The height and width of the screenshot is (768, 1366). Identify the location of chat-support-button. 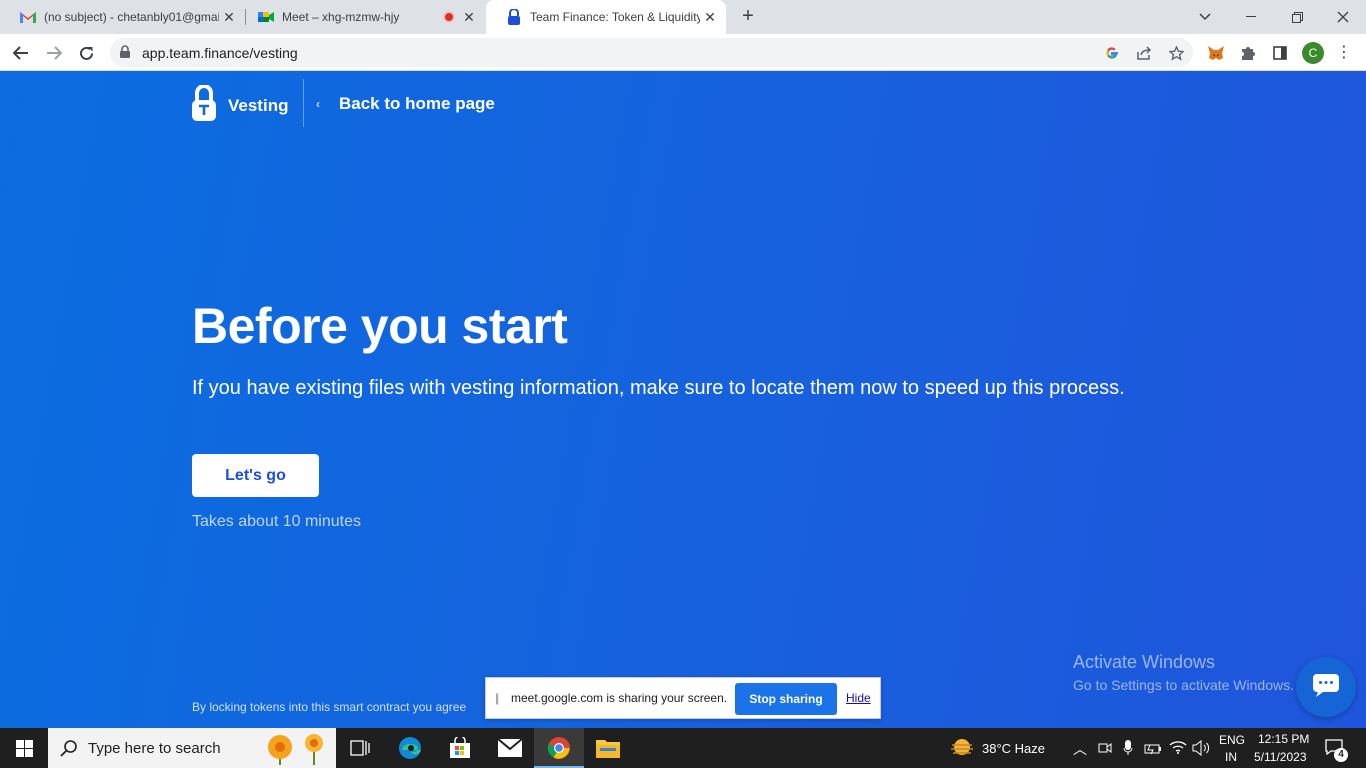
(1326, 687).